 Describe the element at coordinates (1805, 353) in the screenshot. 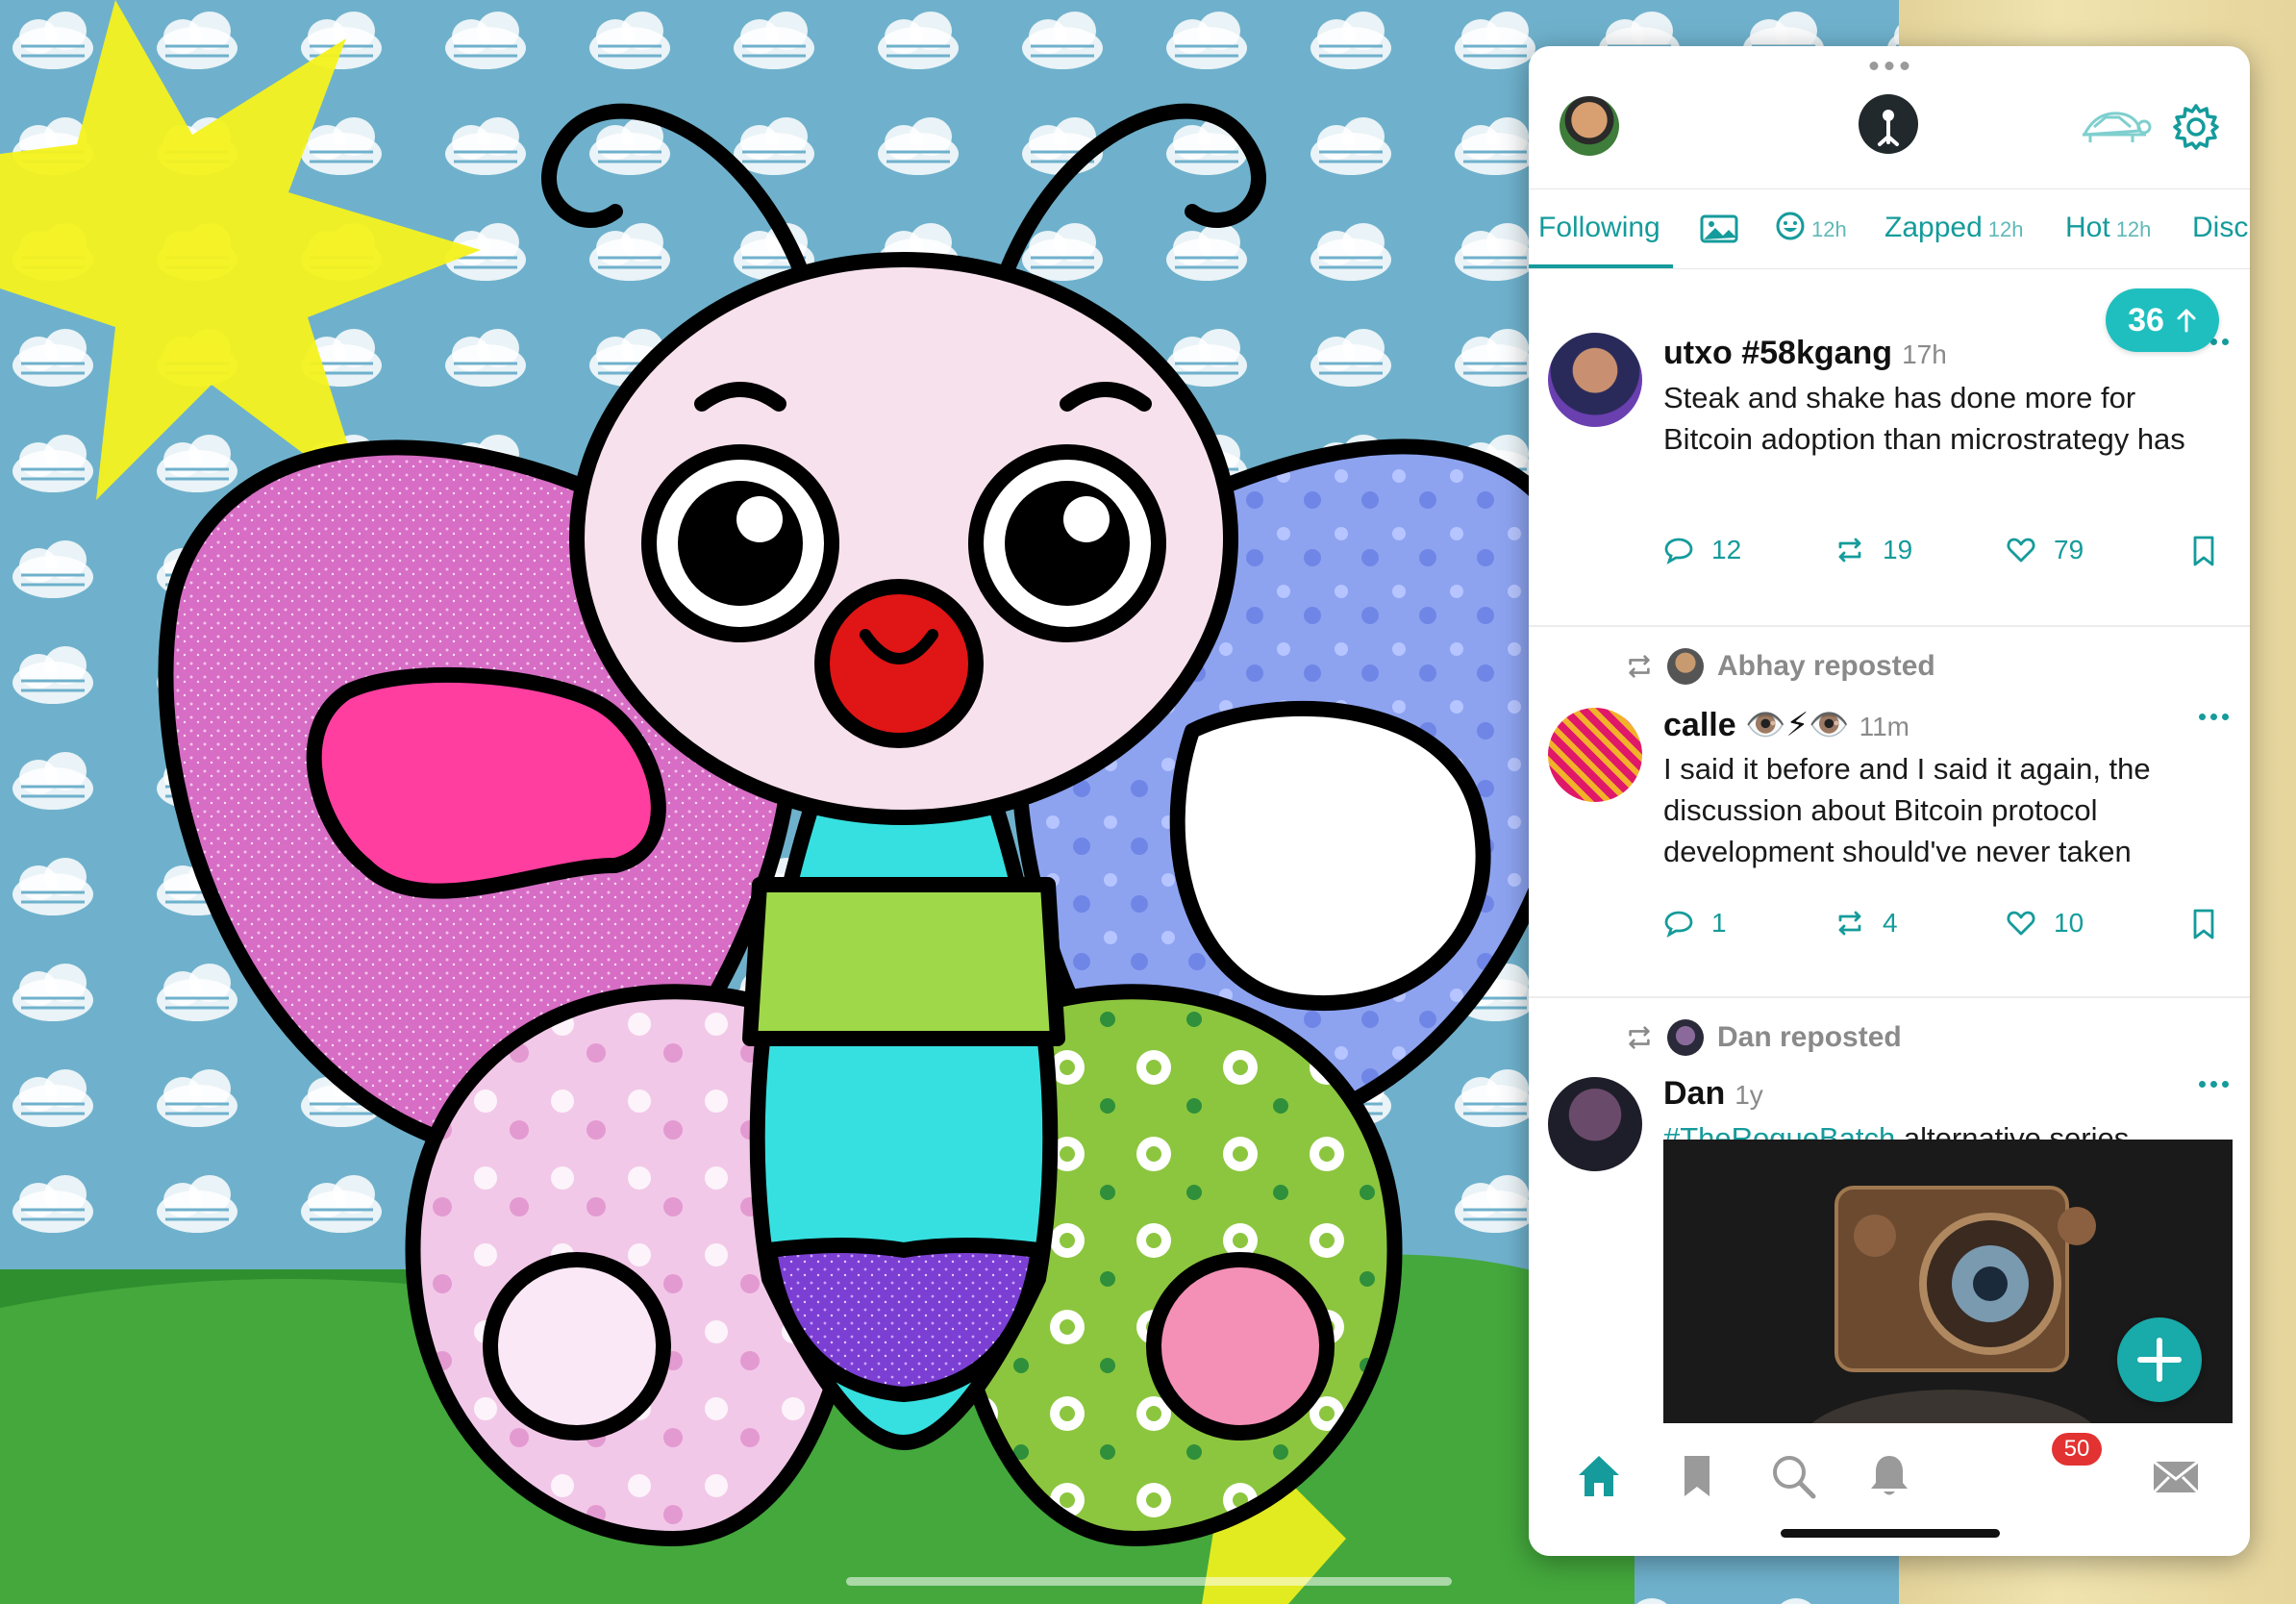

I see `post-author: utxo #58kgang 17h` at that location.